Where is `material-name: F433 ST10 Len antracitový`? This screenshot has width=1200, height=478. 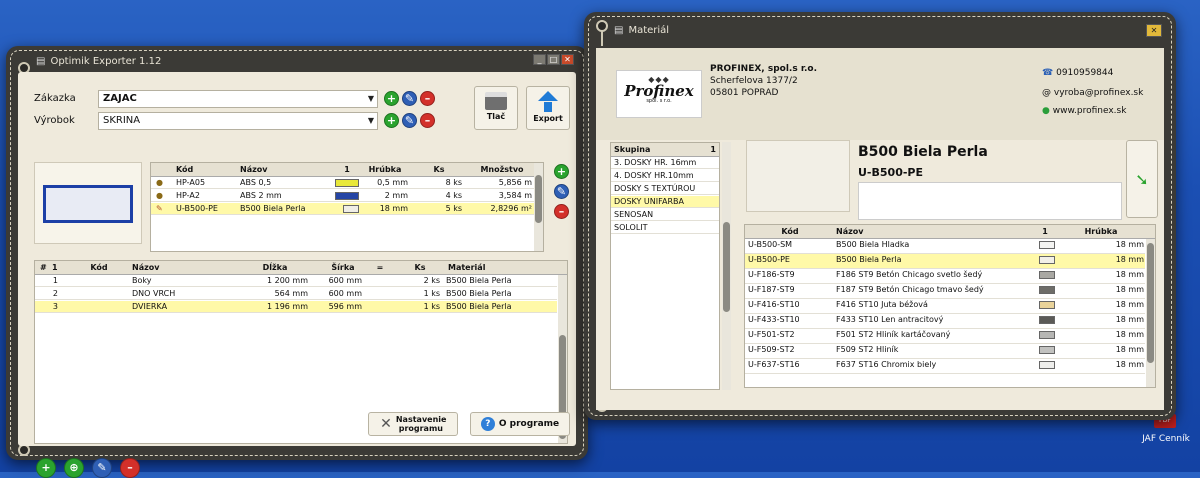
material-name: F433 ST10 Len antracitový is located at coordinates (890, 319).